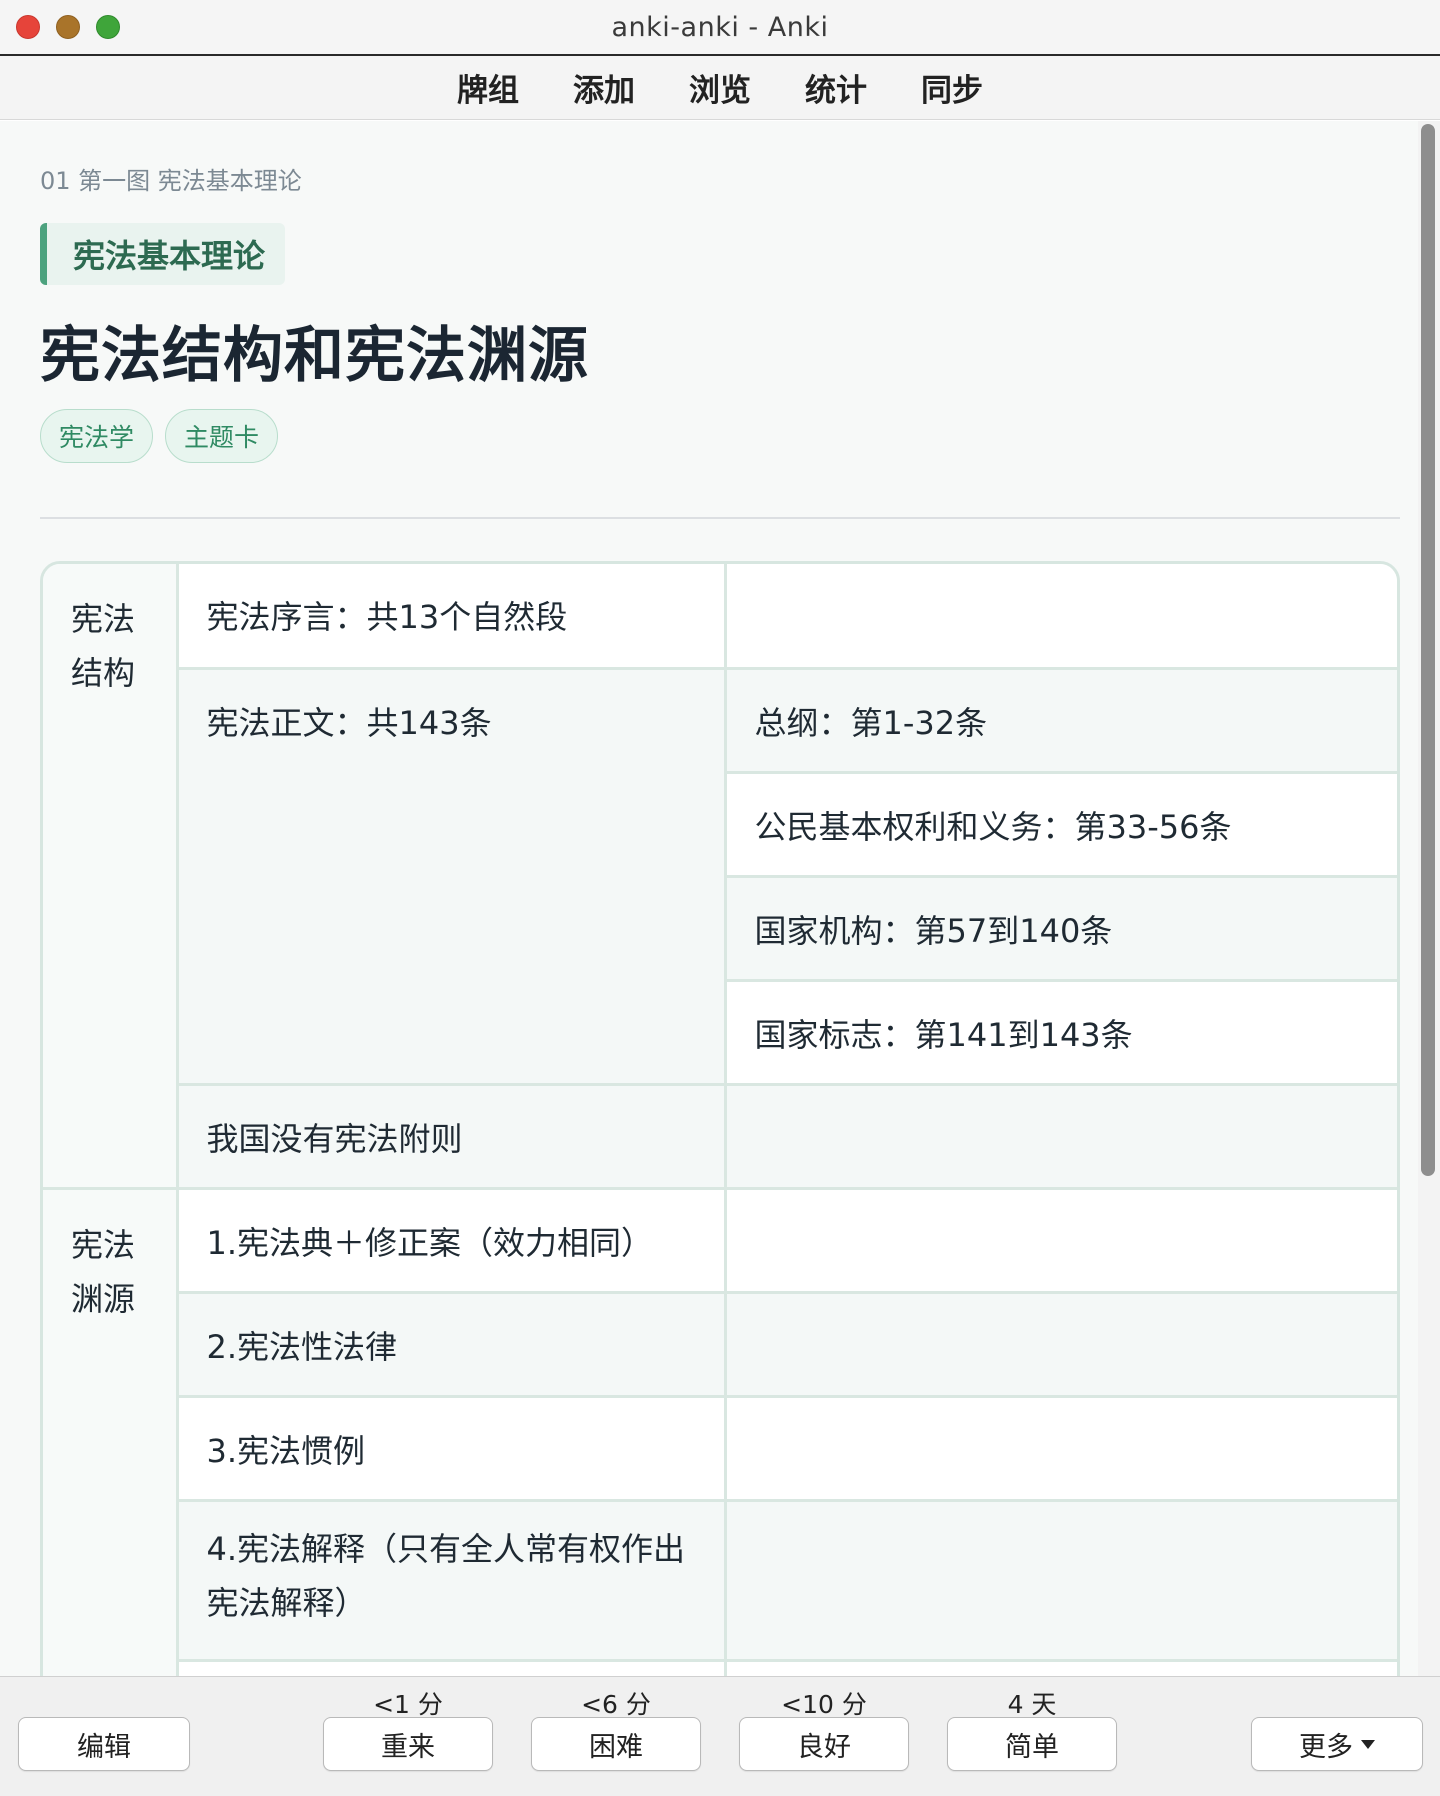 The width and height of the screenshot is (1440, 1796). Describe the element at coordinates (1326, 1747) in the screenshot. I see `more-button-label: 更多` at that location.